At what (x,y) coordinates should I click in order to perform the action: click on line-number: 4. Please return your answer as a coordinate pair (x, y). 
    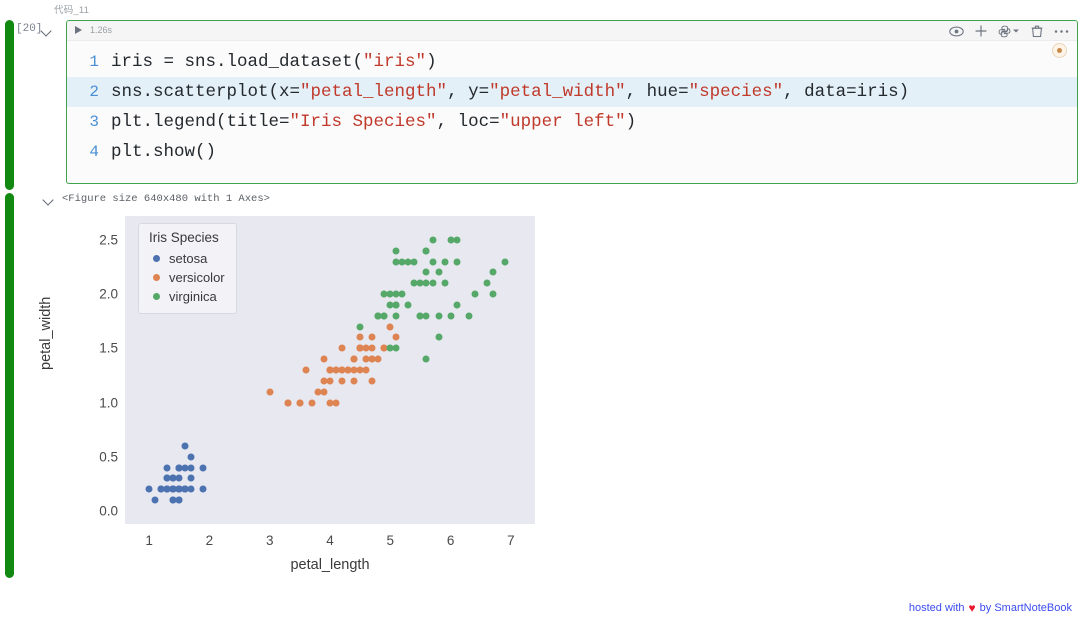
    Looking at the image, I should click on (94, 152).